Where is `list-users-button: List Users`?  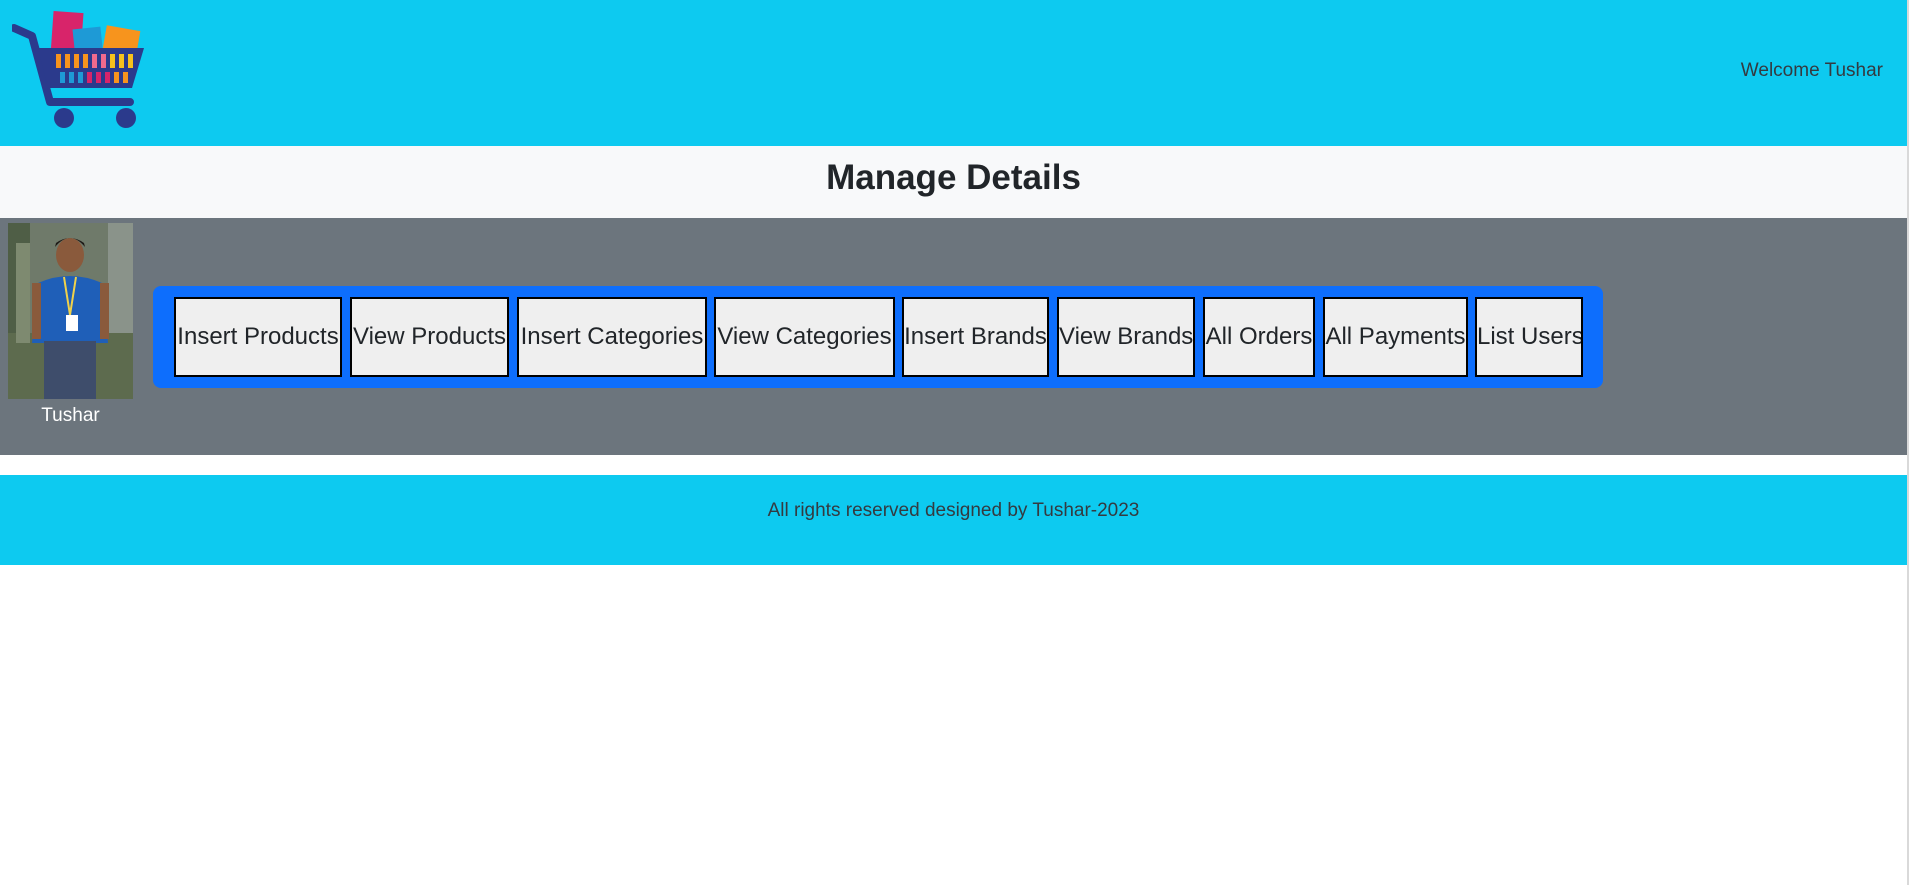 list-users-button: List Users is located at coordinates (1529, 337).